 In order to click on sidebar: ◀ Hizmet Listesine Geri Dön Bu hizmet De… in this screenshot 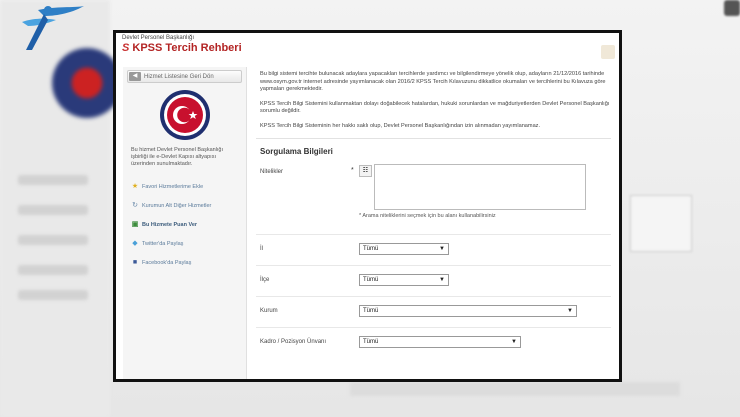, I will do `click(185, 223)`.